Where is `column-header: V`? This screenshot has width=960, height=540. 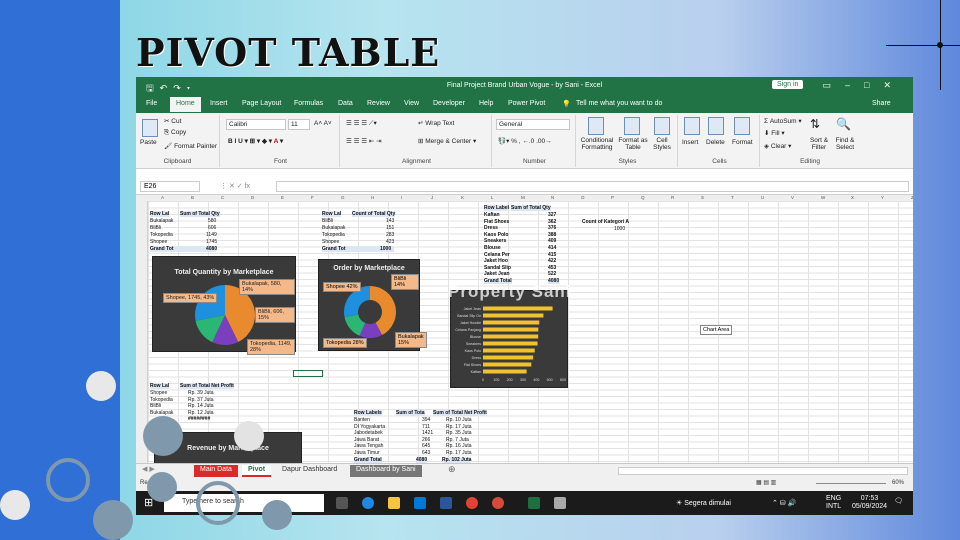 column-header: V is located at coordinates (792, 197).